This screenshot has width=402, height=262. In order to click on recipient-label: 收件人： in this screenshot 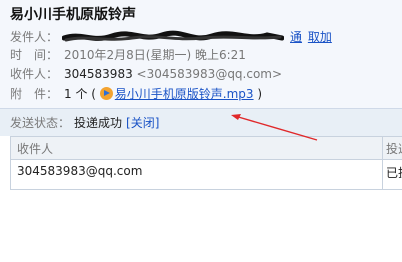, I will do `click(34, 74)`.